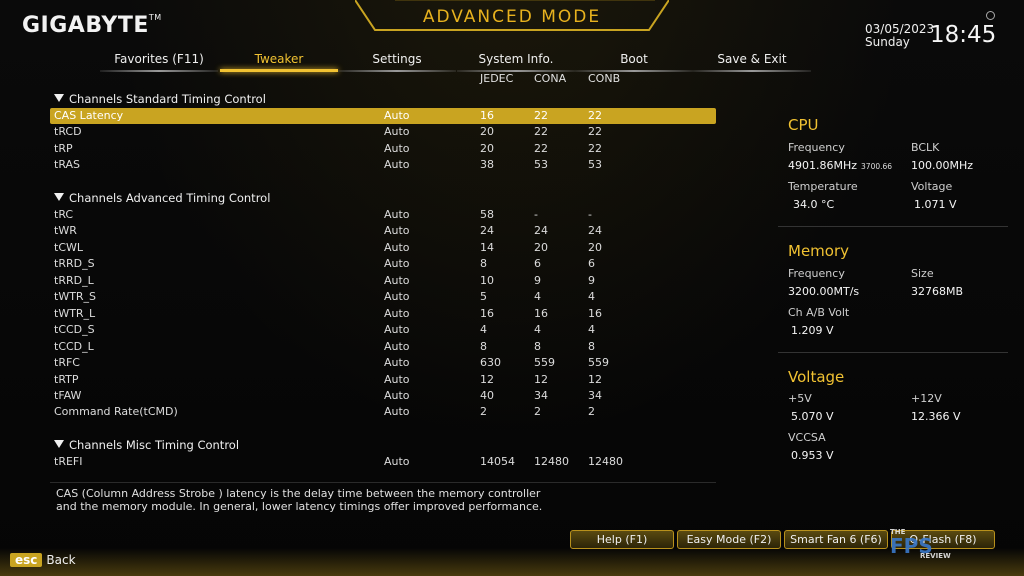 The height and width of the screenshot is (576, 1024). Describe the element at coordinates (550, 78) in the screenshot. I see `column-header-cona: CONA` at that location.